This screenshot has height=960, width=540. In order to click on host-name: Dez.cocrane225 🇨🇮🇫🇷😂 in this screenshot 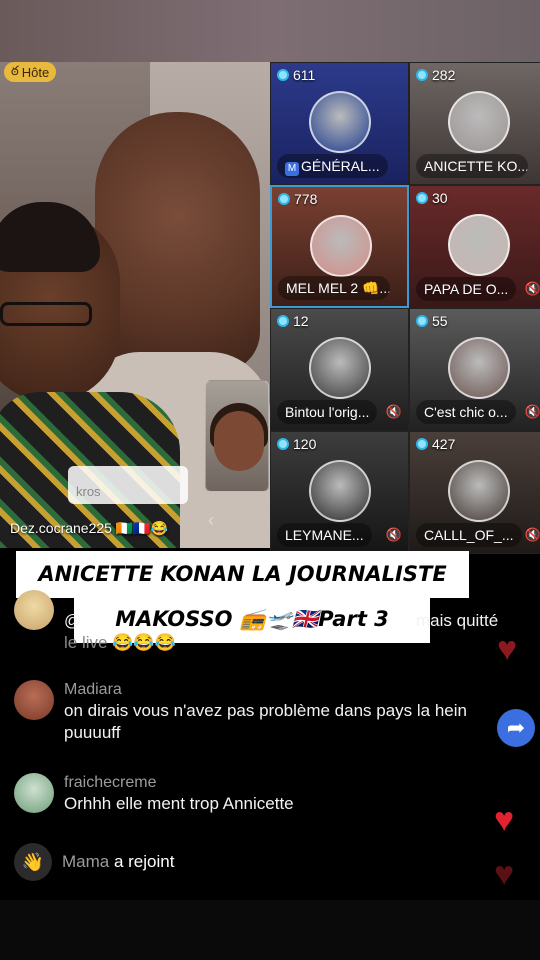, I will do `click(89, 528)`.